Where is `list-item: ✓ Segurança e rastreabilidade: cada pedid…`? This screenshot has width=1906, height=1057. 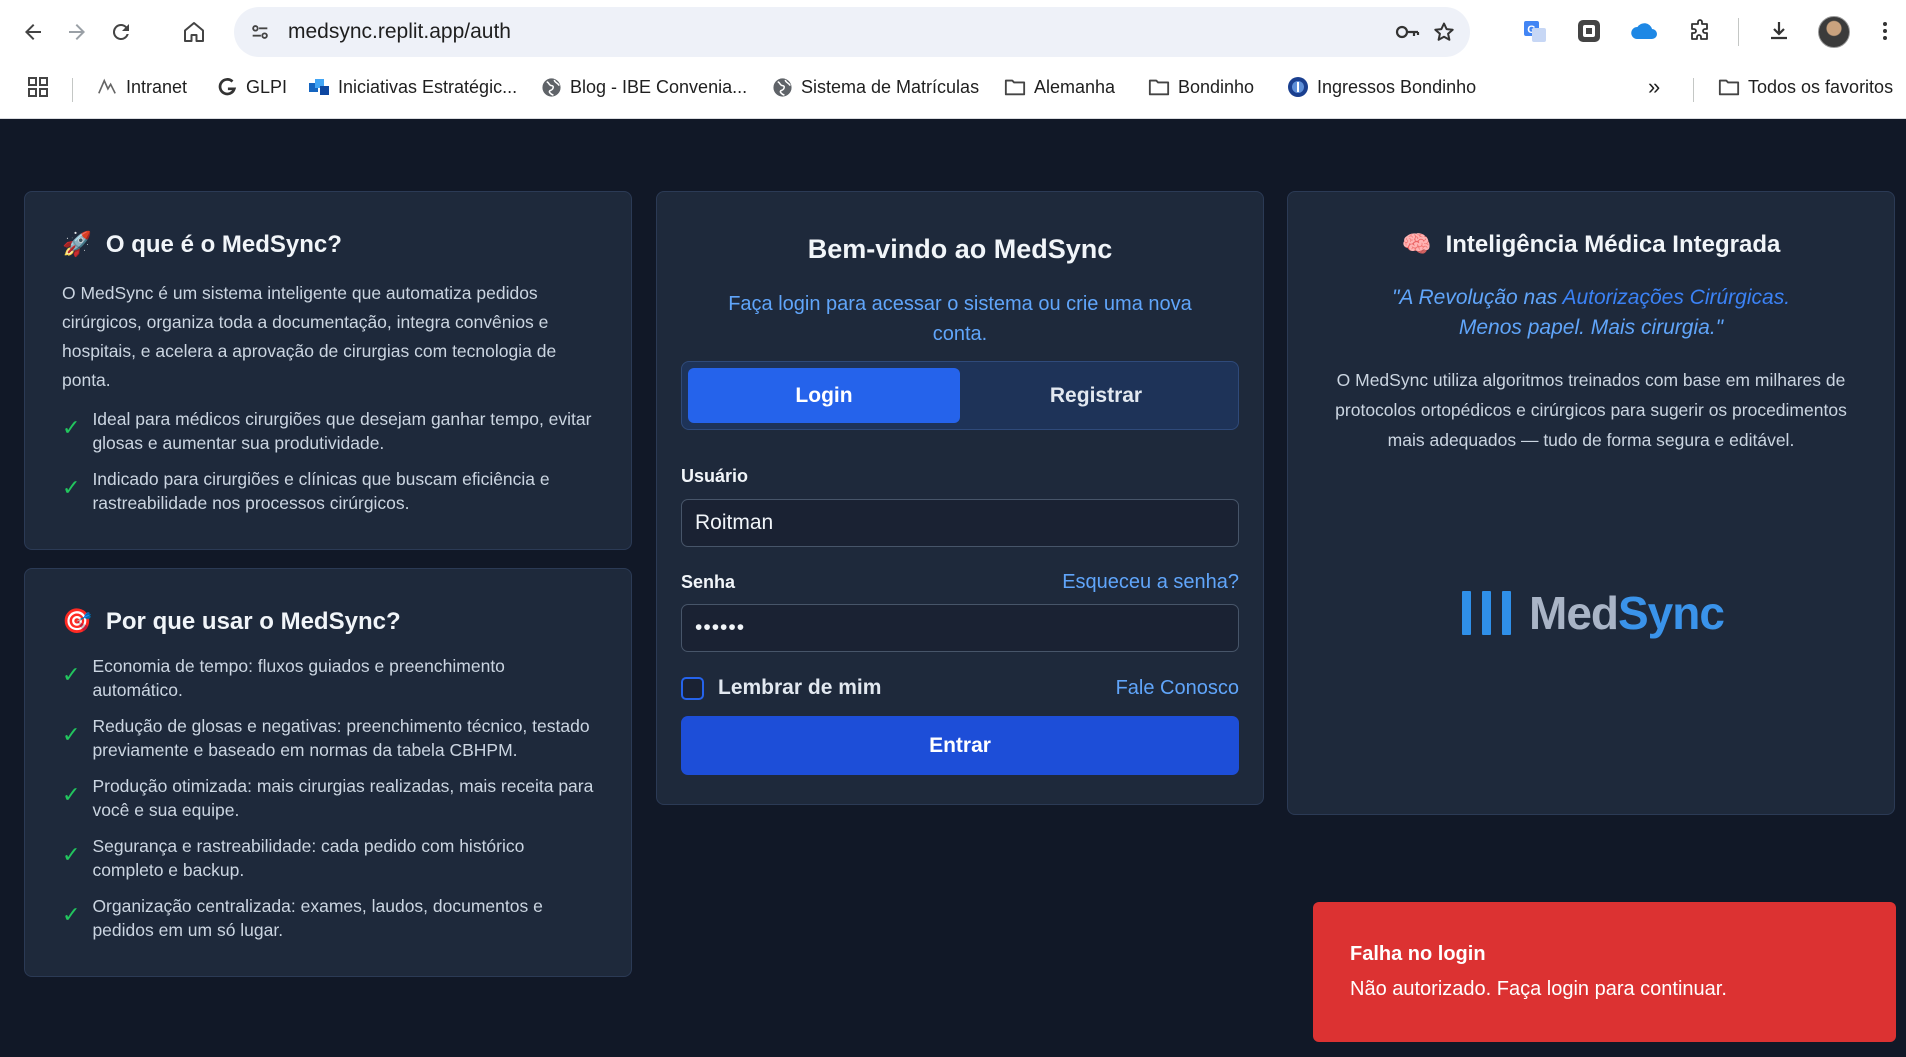 list-item: ✓ Segurança e rastreabilidade: cada pedid… is located at coordinates (328, 858).